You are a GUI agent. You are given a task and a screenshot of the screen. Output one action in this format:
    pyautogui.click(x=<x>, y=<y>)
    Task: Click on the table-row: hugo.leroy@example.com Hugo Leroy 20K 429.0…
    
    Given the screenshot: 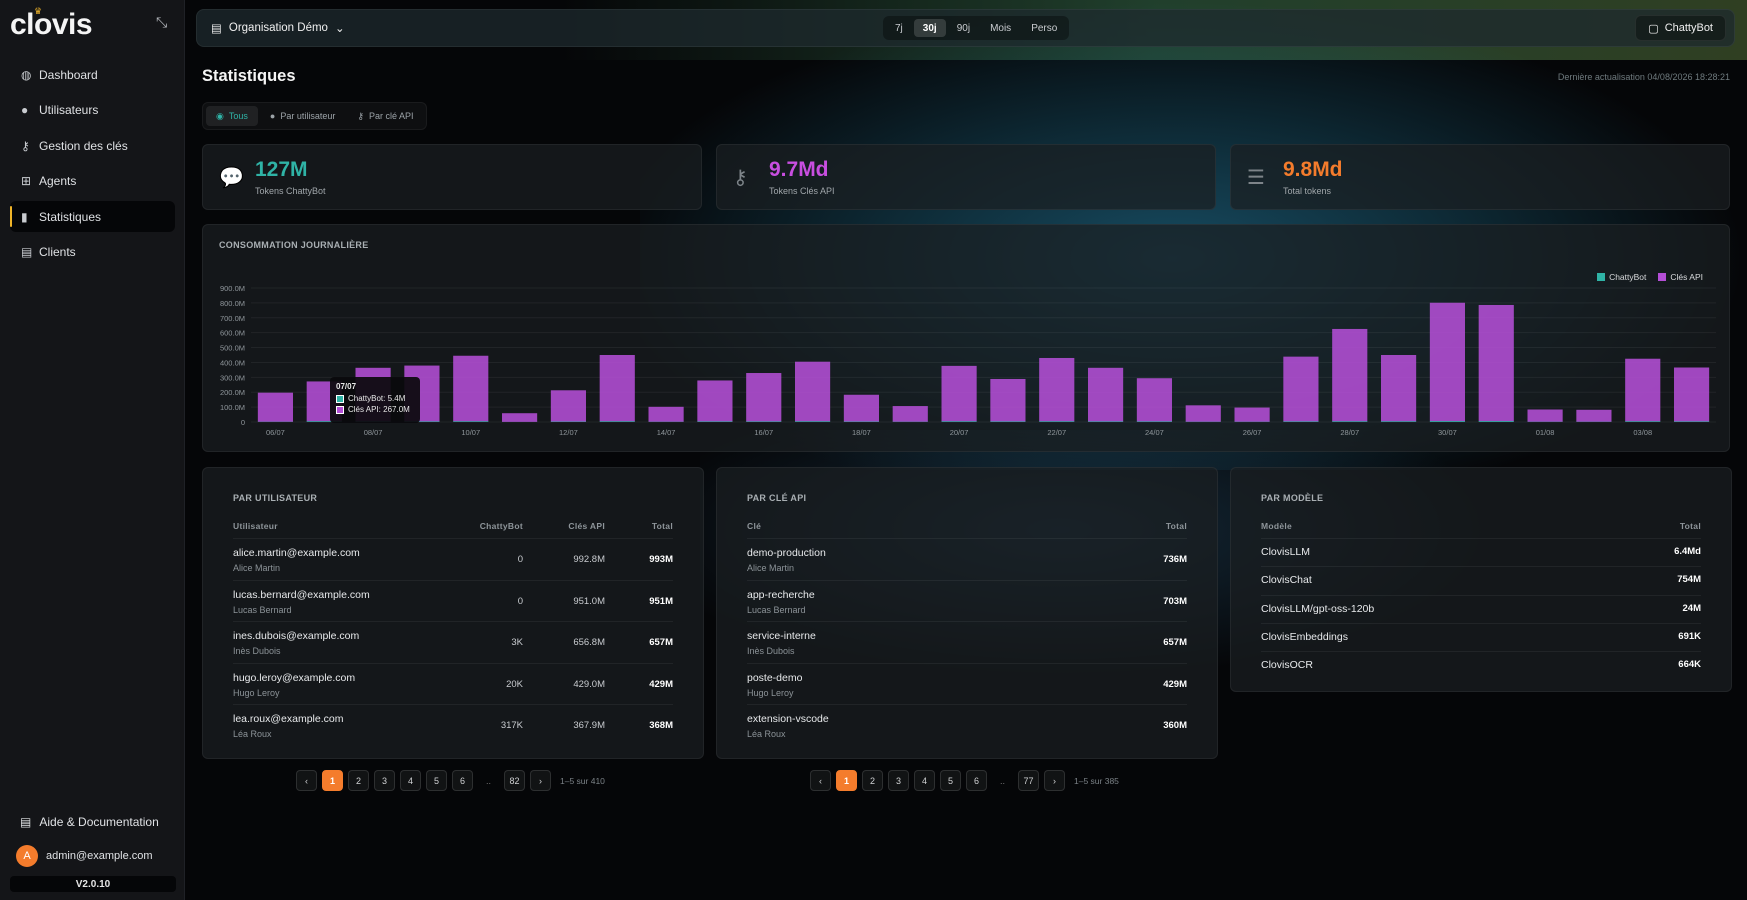 What is the action you would take?
    pyautogui.click(x=453, y=683)
    